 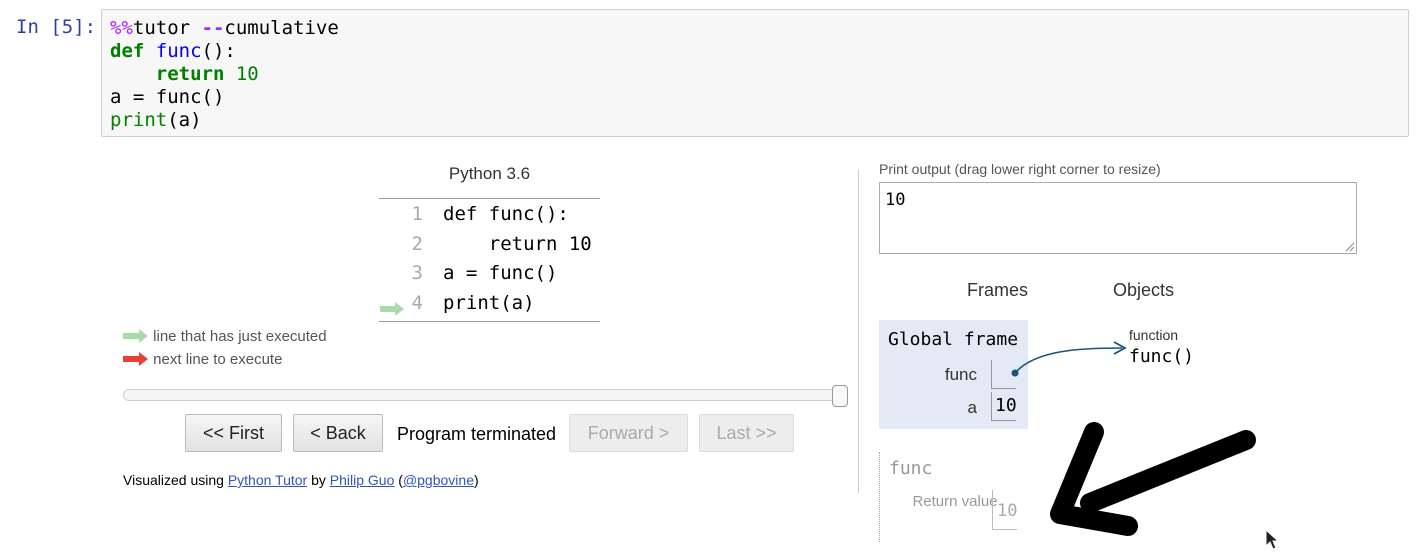 I want to click on python-version-label: Python 3.6, so click(x=489, y=173).